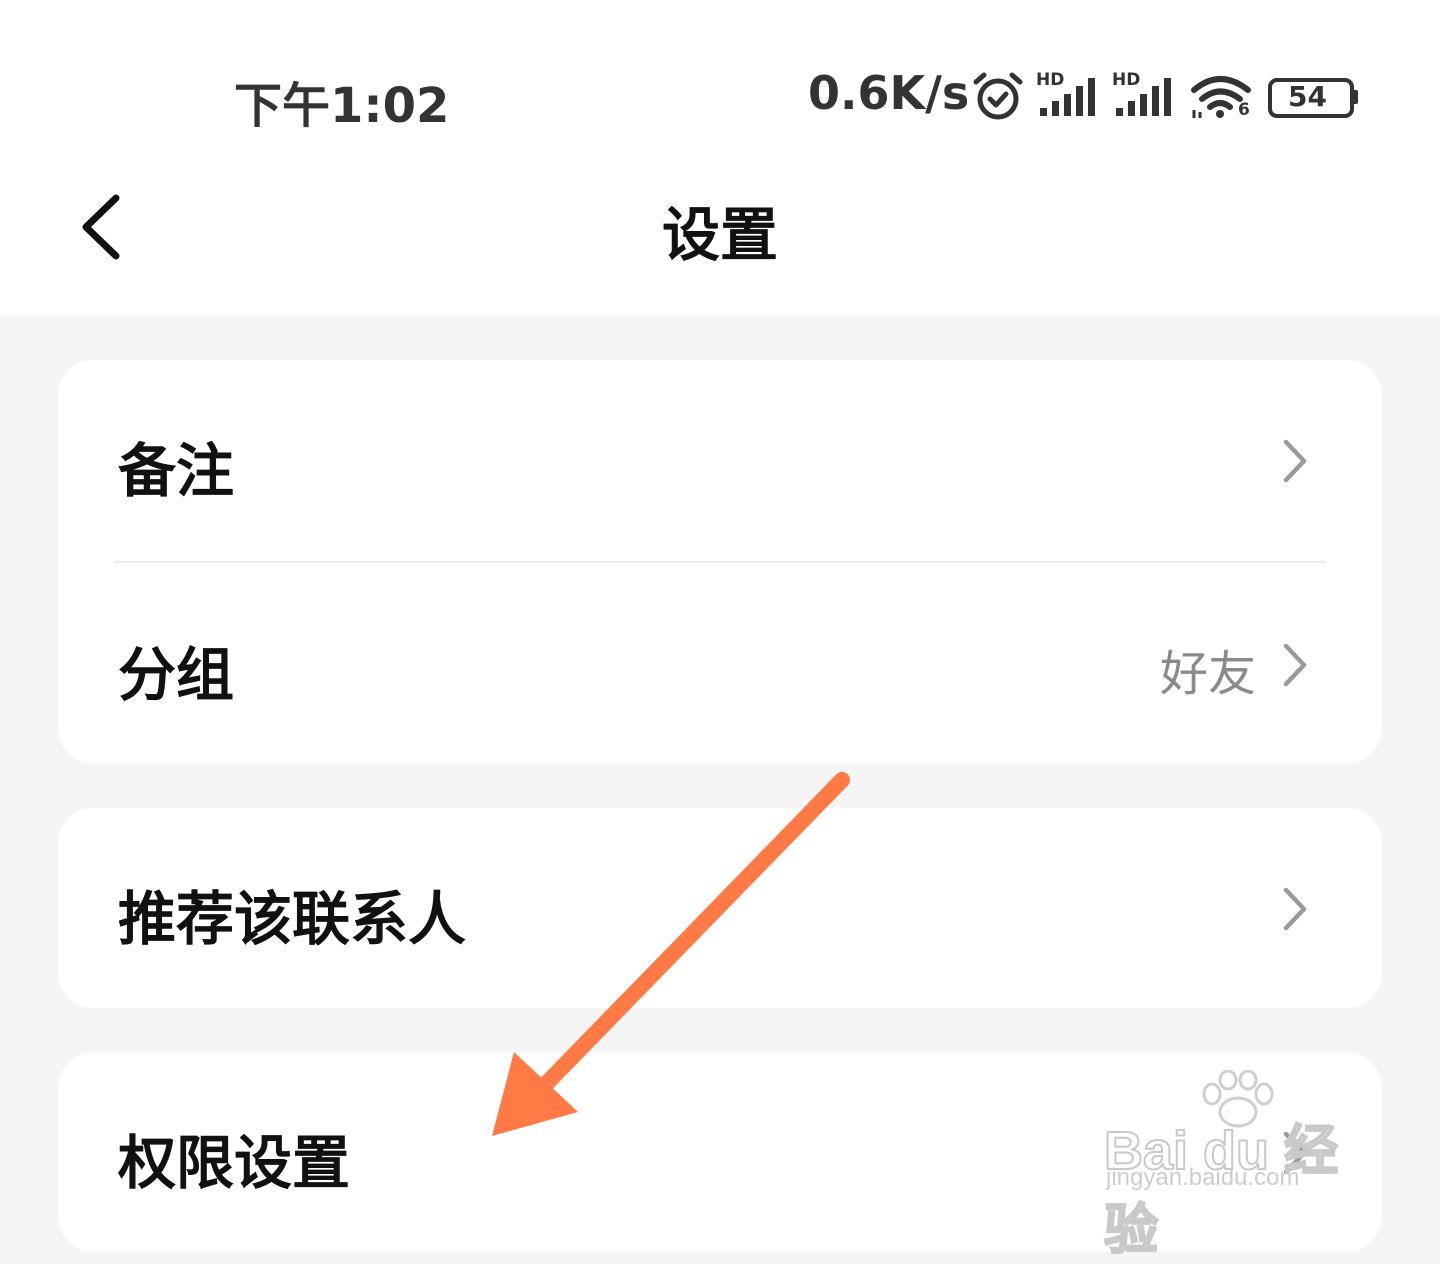  I want to click on list-item-label: 分组, so click(176, 675).